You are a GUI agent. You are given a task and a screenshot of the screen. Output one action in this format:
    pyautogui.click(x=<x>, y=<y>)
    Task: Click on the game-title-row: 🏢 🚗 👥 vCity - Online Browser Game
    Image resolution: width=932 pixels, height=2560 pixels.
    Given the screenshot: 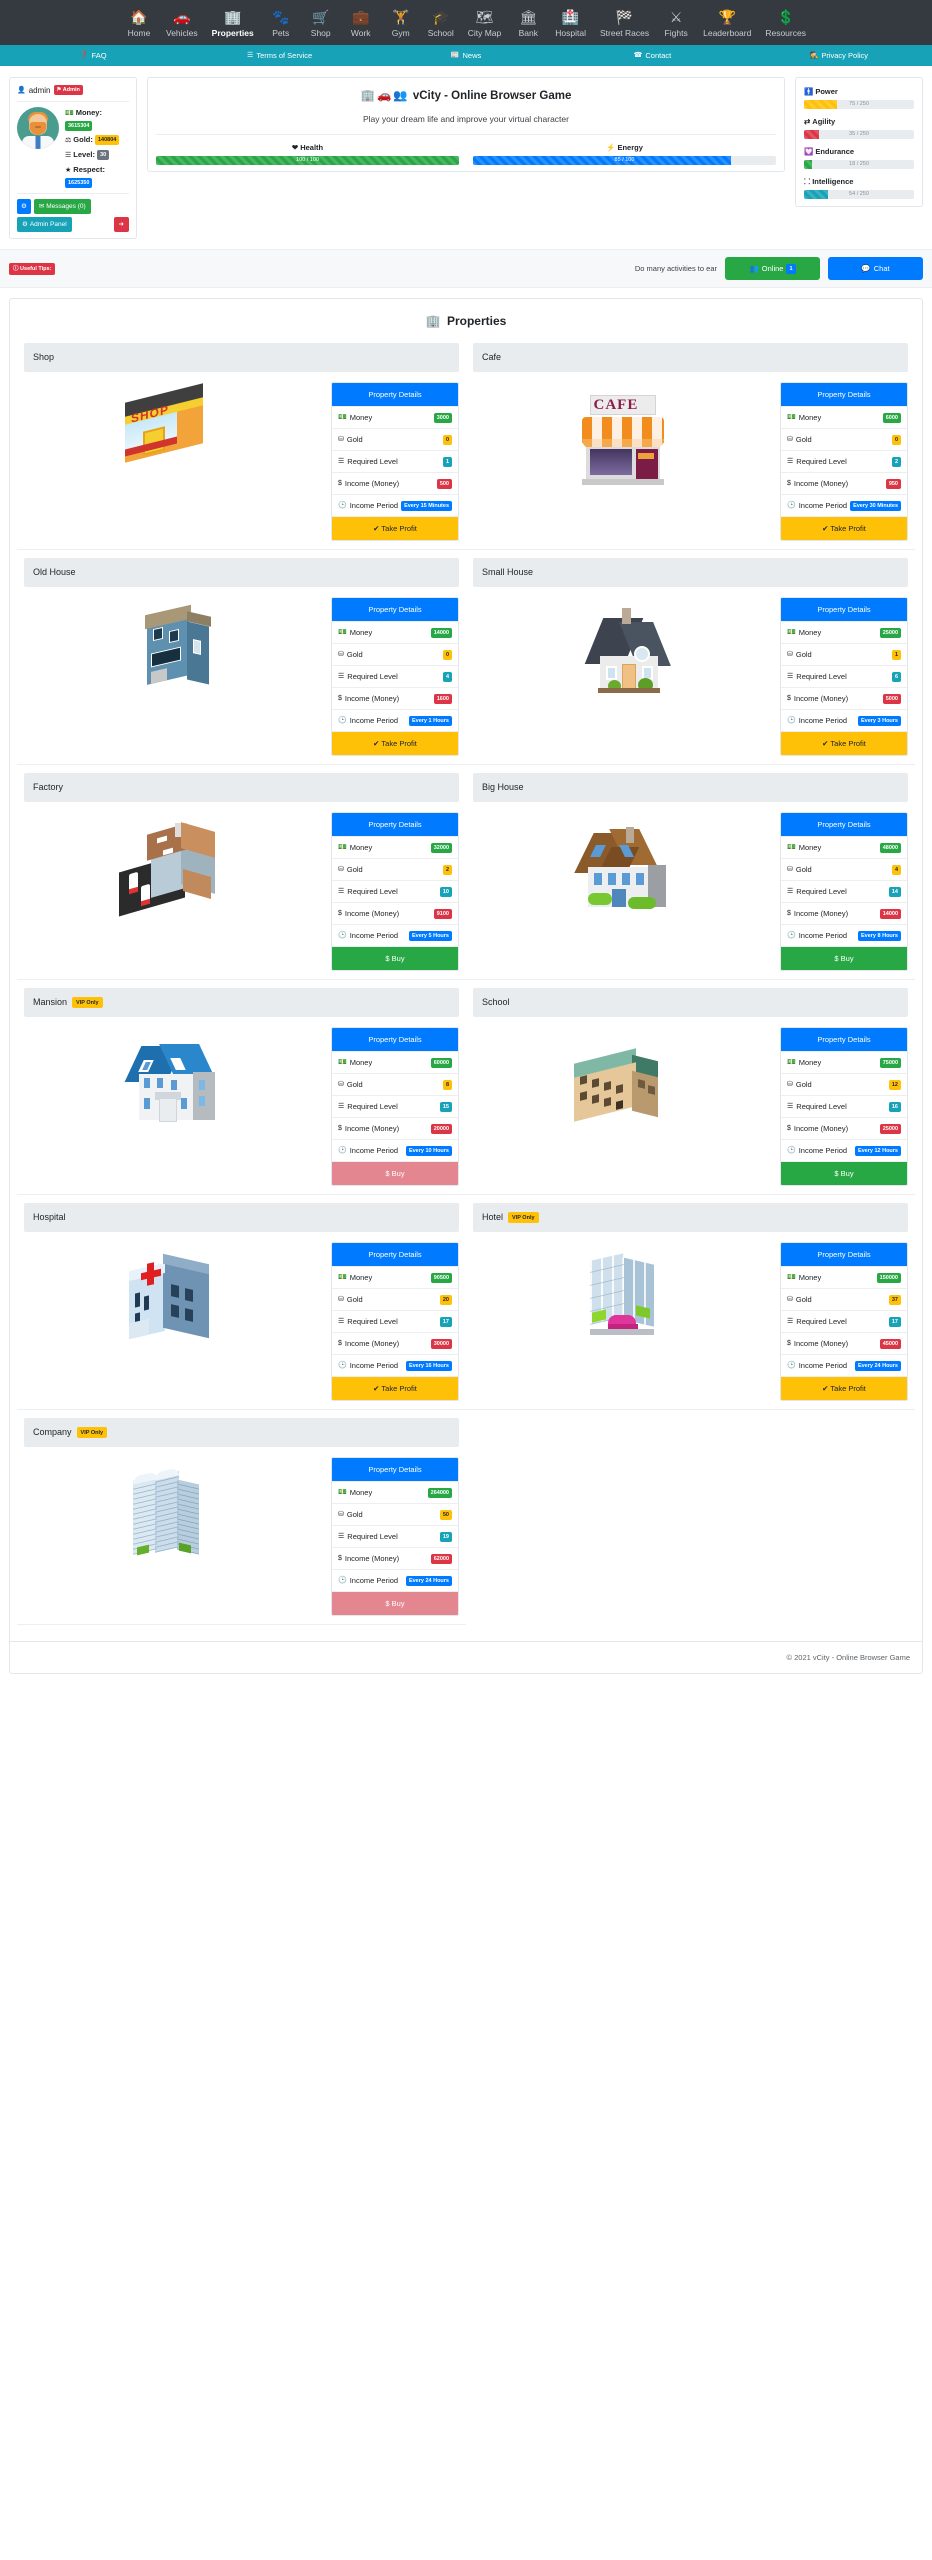 What is the action you would take?
    pyautogui.click(x=466, y=96)
    